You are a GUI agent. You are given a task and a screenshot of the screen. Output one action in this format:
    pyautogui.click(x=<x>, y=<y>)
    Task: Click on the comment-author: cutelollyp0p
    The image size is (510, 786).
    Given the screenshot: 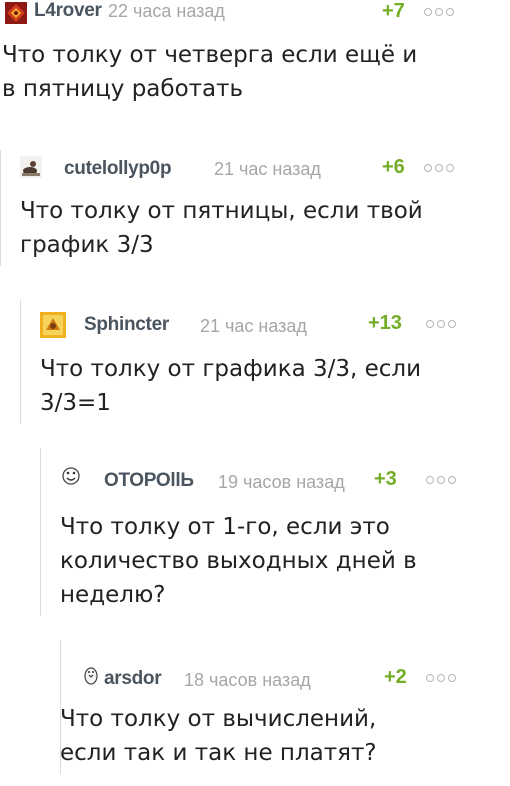 What is the action you would take?
    pyautogui.click(x=118, y=169)
    